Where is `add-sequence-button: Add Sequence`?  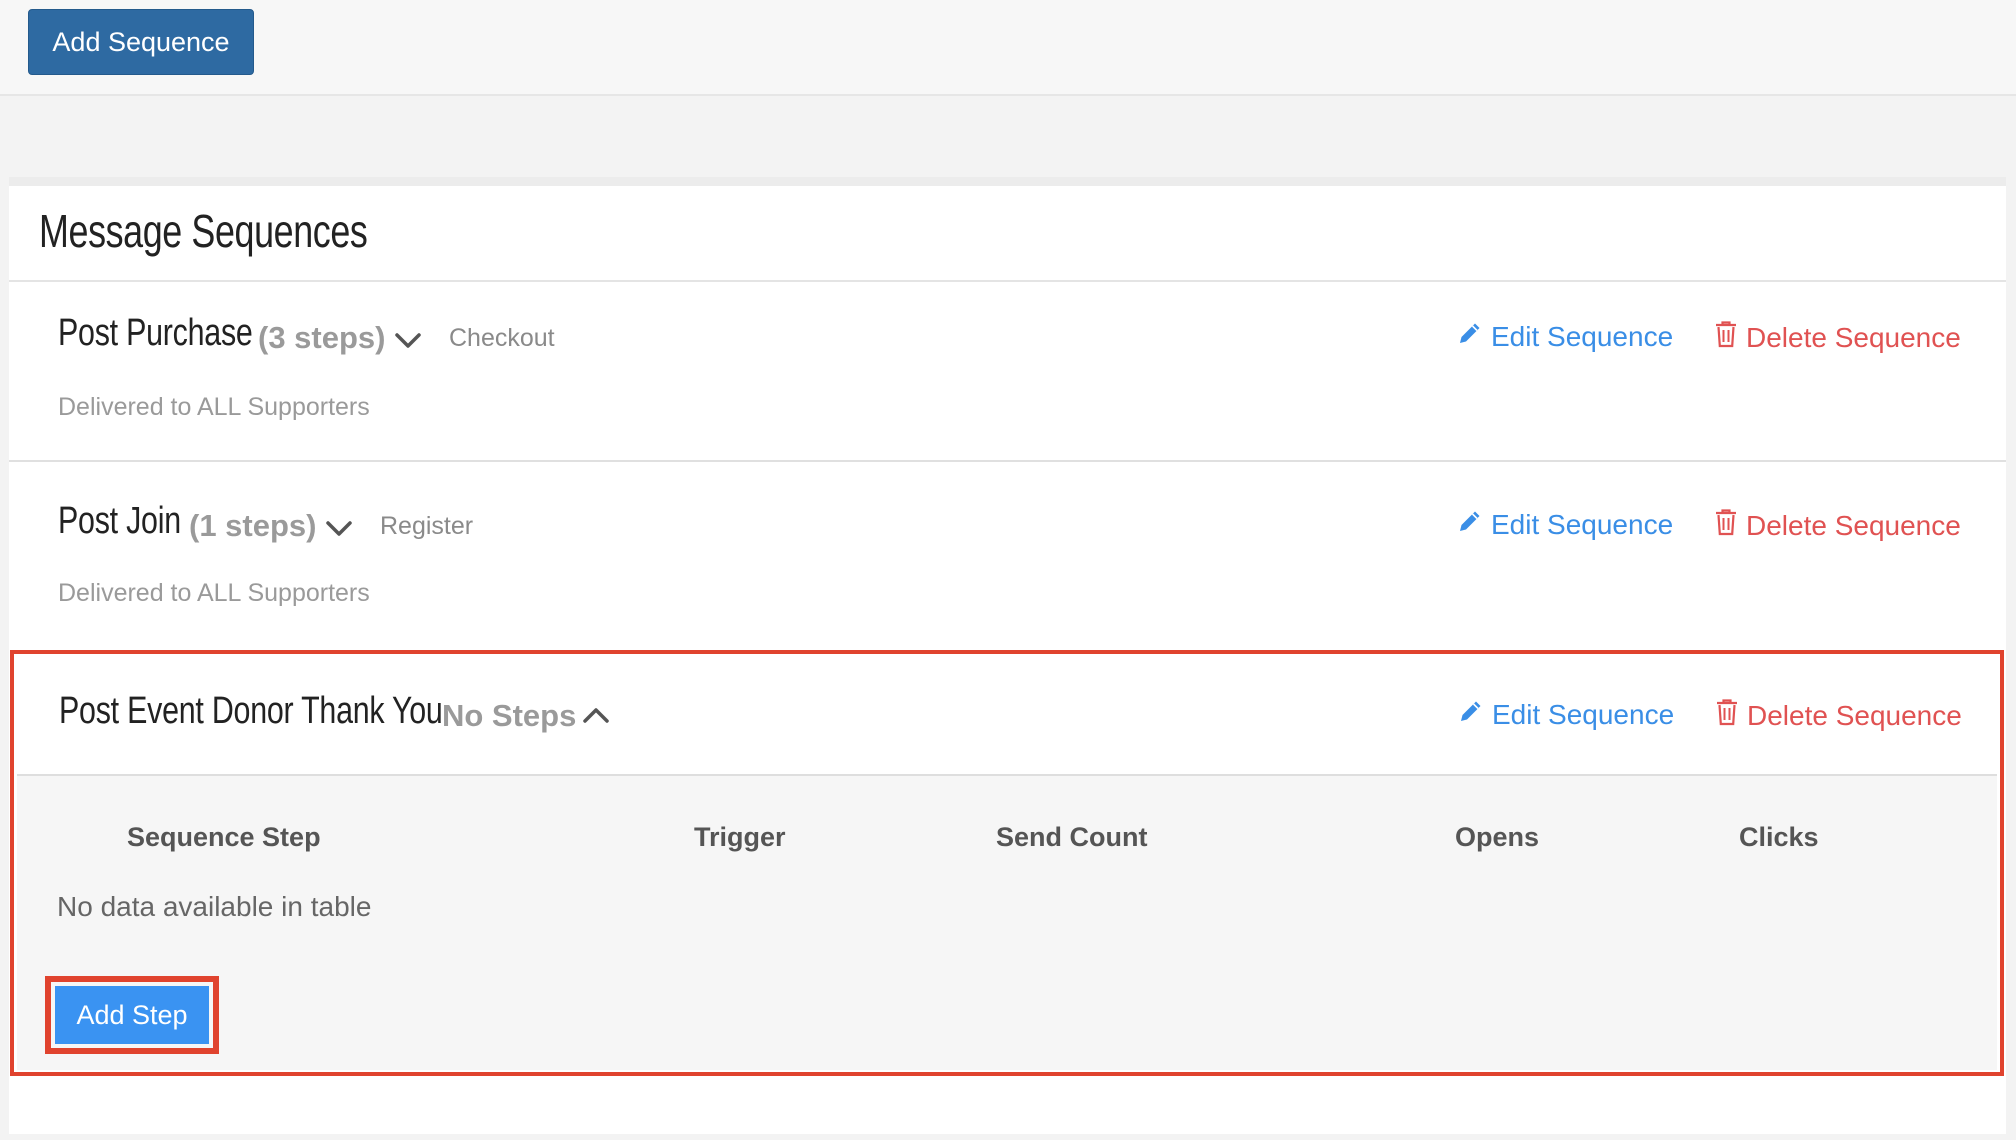 add-sequence-button: Add Sequence is located at coordinates (141, 42).